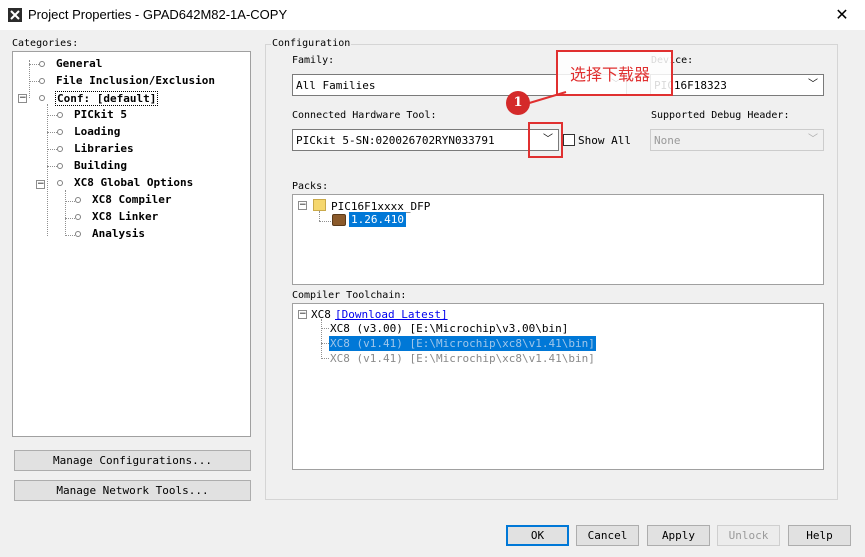 The width and height of the screenshot is (865, 557). Describe the element at coordinates (118, 233) in the screenshot. I see `category-analysis: Analysis` at that location.